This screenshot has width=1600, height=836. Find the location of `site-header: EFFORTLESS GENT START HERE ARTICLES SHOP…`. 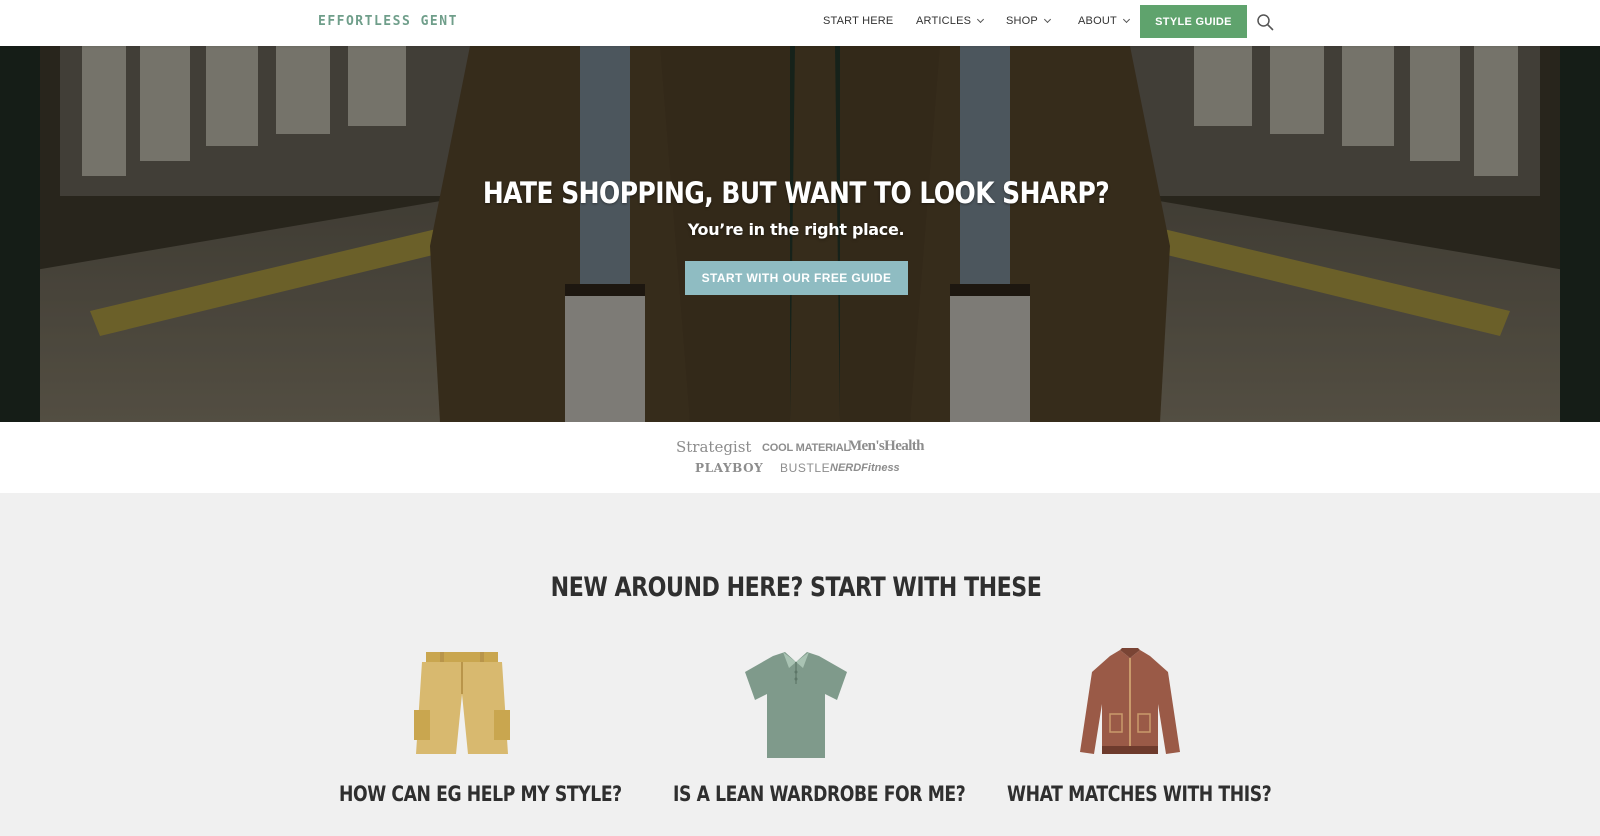

site-header: EFFORTLESS GENT START HERE ARTICLES SHOP… is located at coordinates (800, 23).